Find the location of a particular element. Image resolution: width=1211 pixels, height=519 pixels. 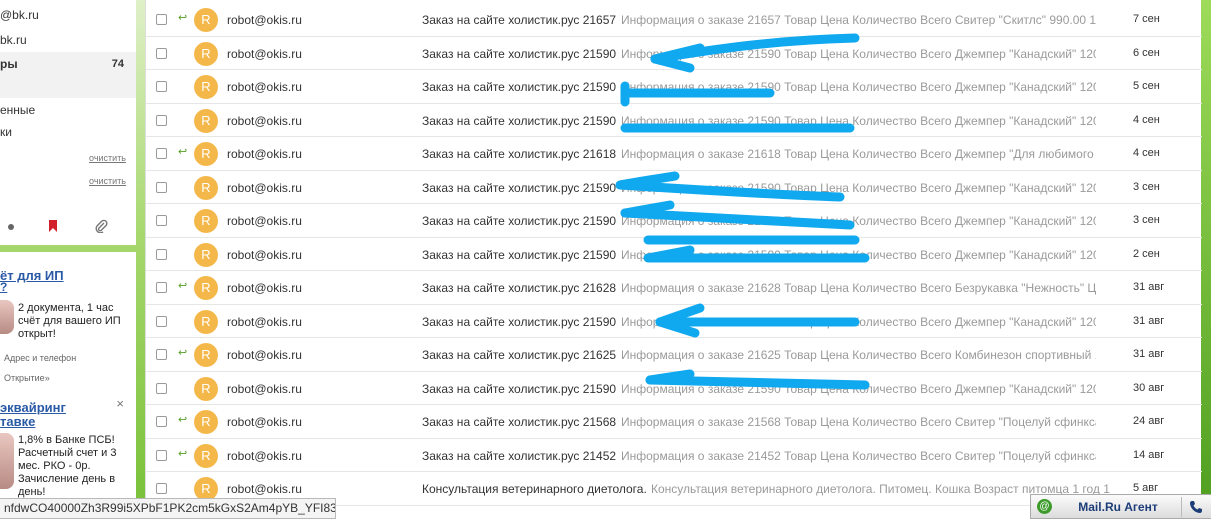

sidebar-item-folder-sent: енные is located at coordinates (68, 110).